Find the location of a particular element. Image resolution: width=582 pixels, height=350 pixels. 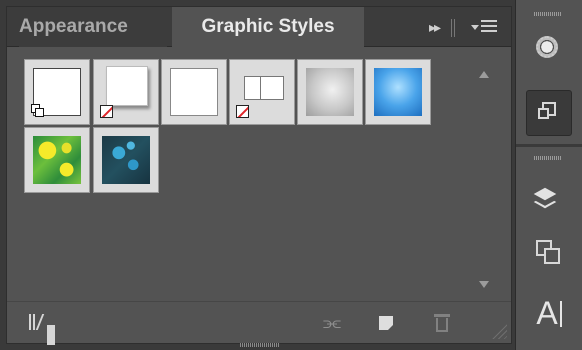

graphic-style-swatch-default is located at coordinates (57, 92).